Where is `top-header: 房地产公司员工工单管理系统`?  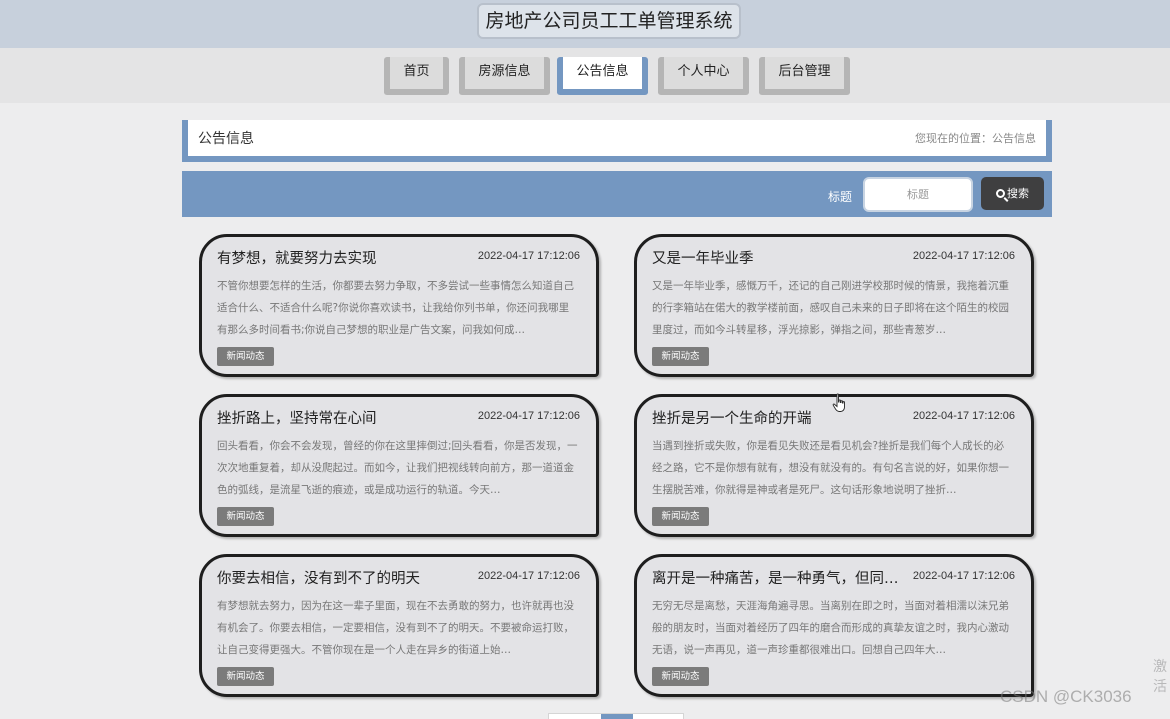 top-header: 房地产公司员工工单管理系统 is located at coordinates (585, 24).